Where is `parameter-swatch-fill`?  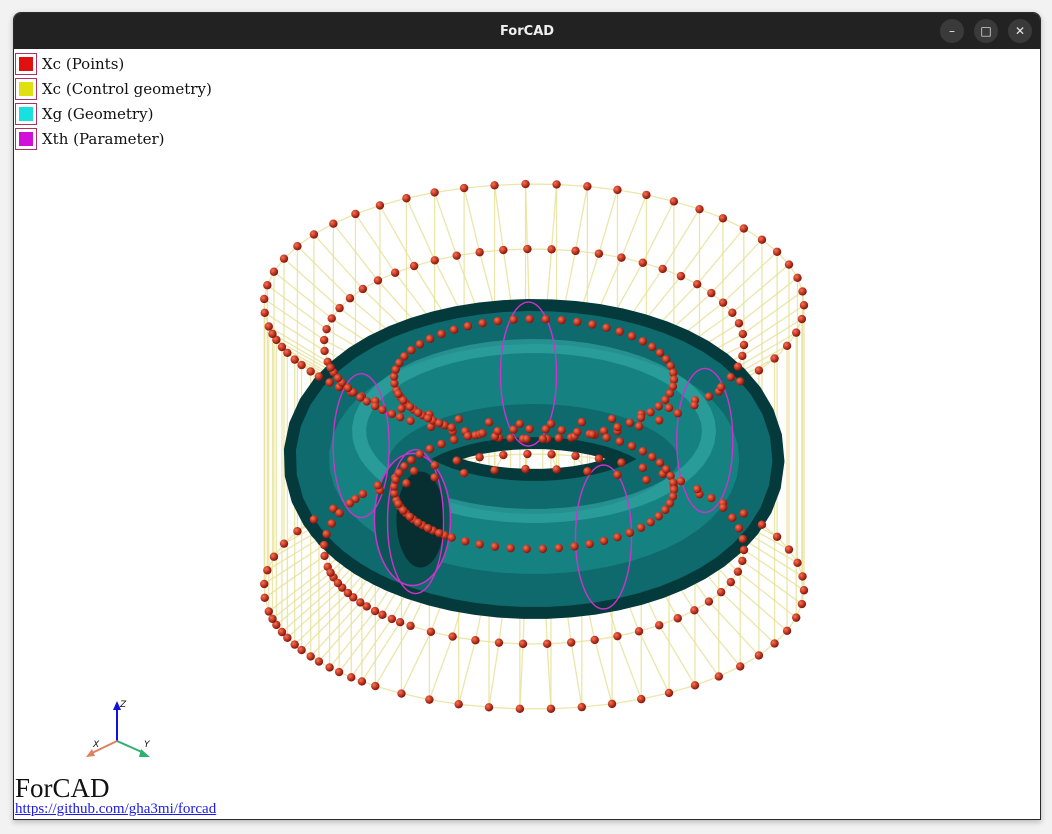
parameter-swatch-fill is located at coordinates (26, 138).